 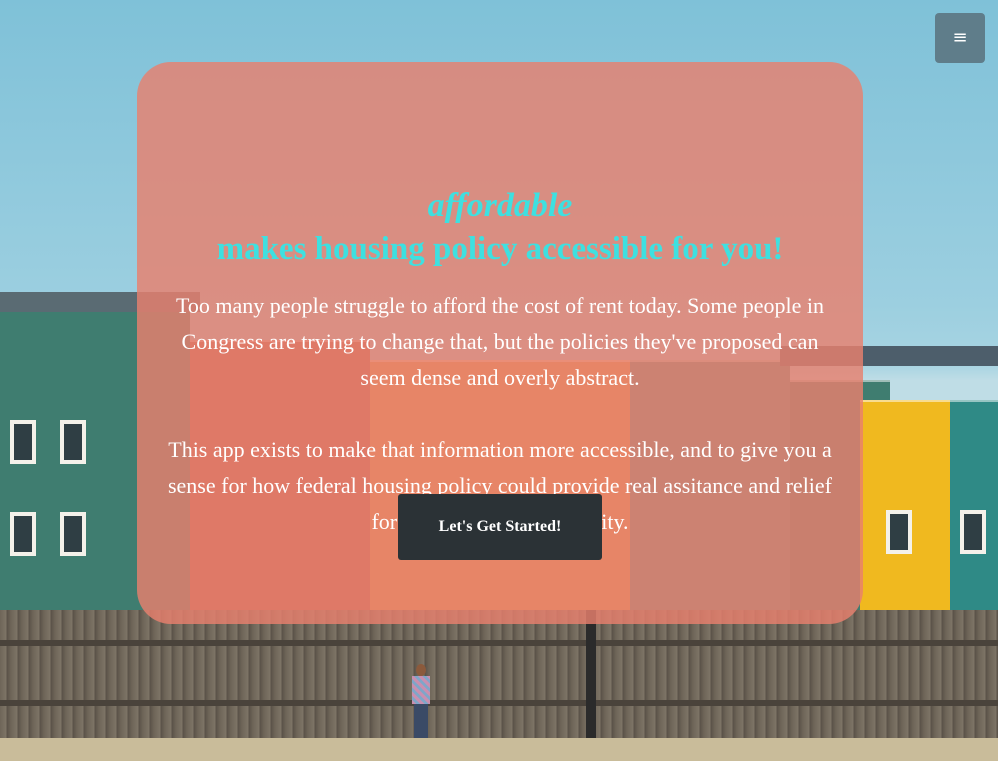 I want to click on walking-person, so click(x=421, y=702).